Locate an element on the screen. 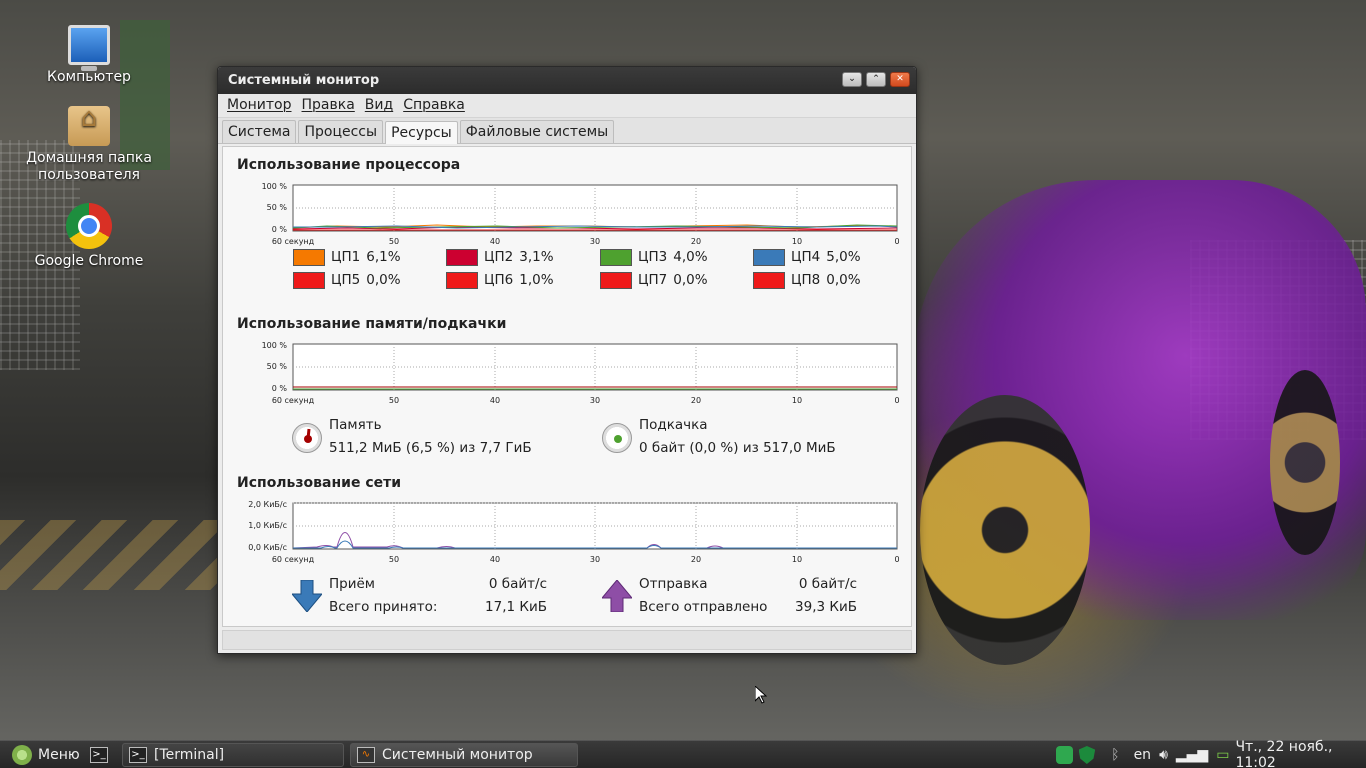 The image size is (1366, 768). desktop-icon-label: Компьютер is located at coordinates (89, 77).